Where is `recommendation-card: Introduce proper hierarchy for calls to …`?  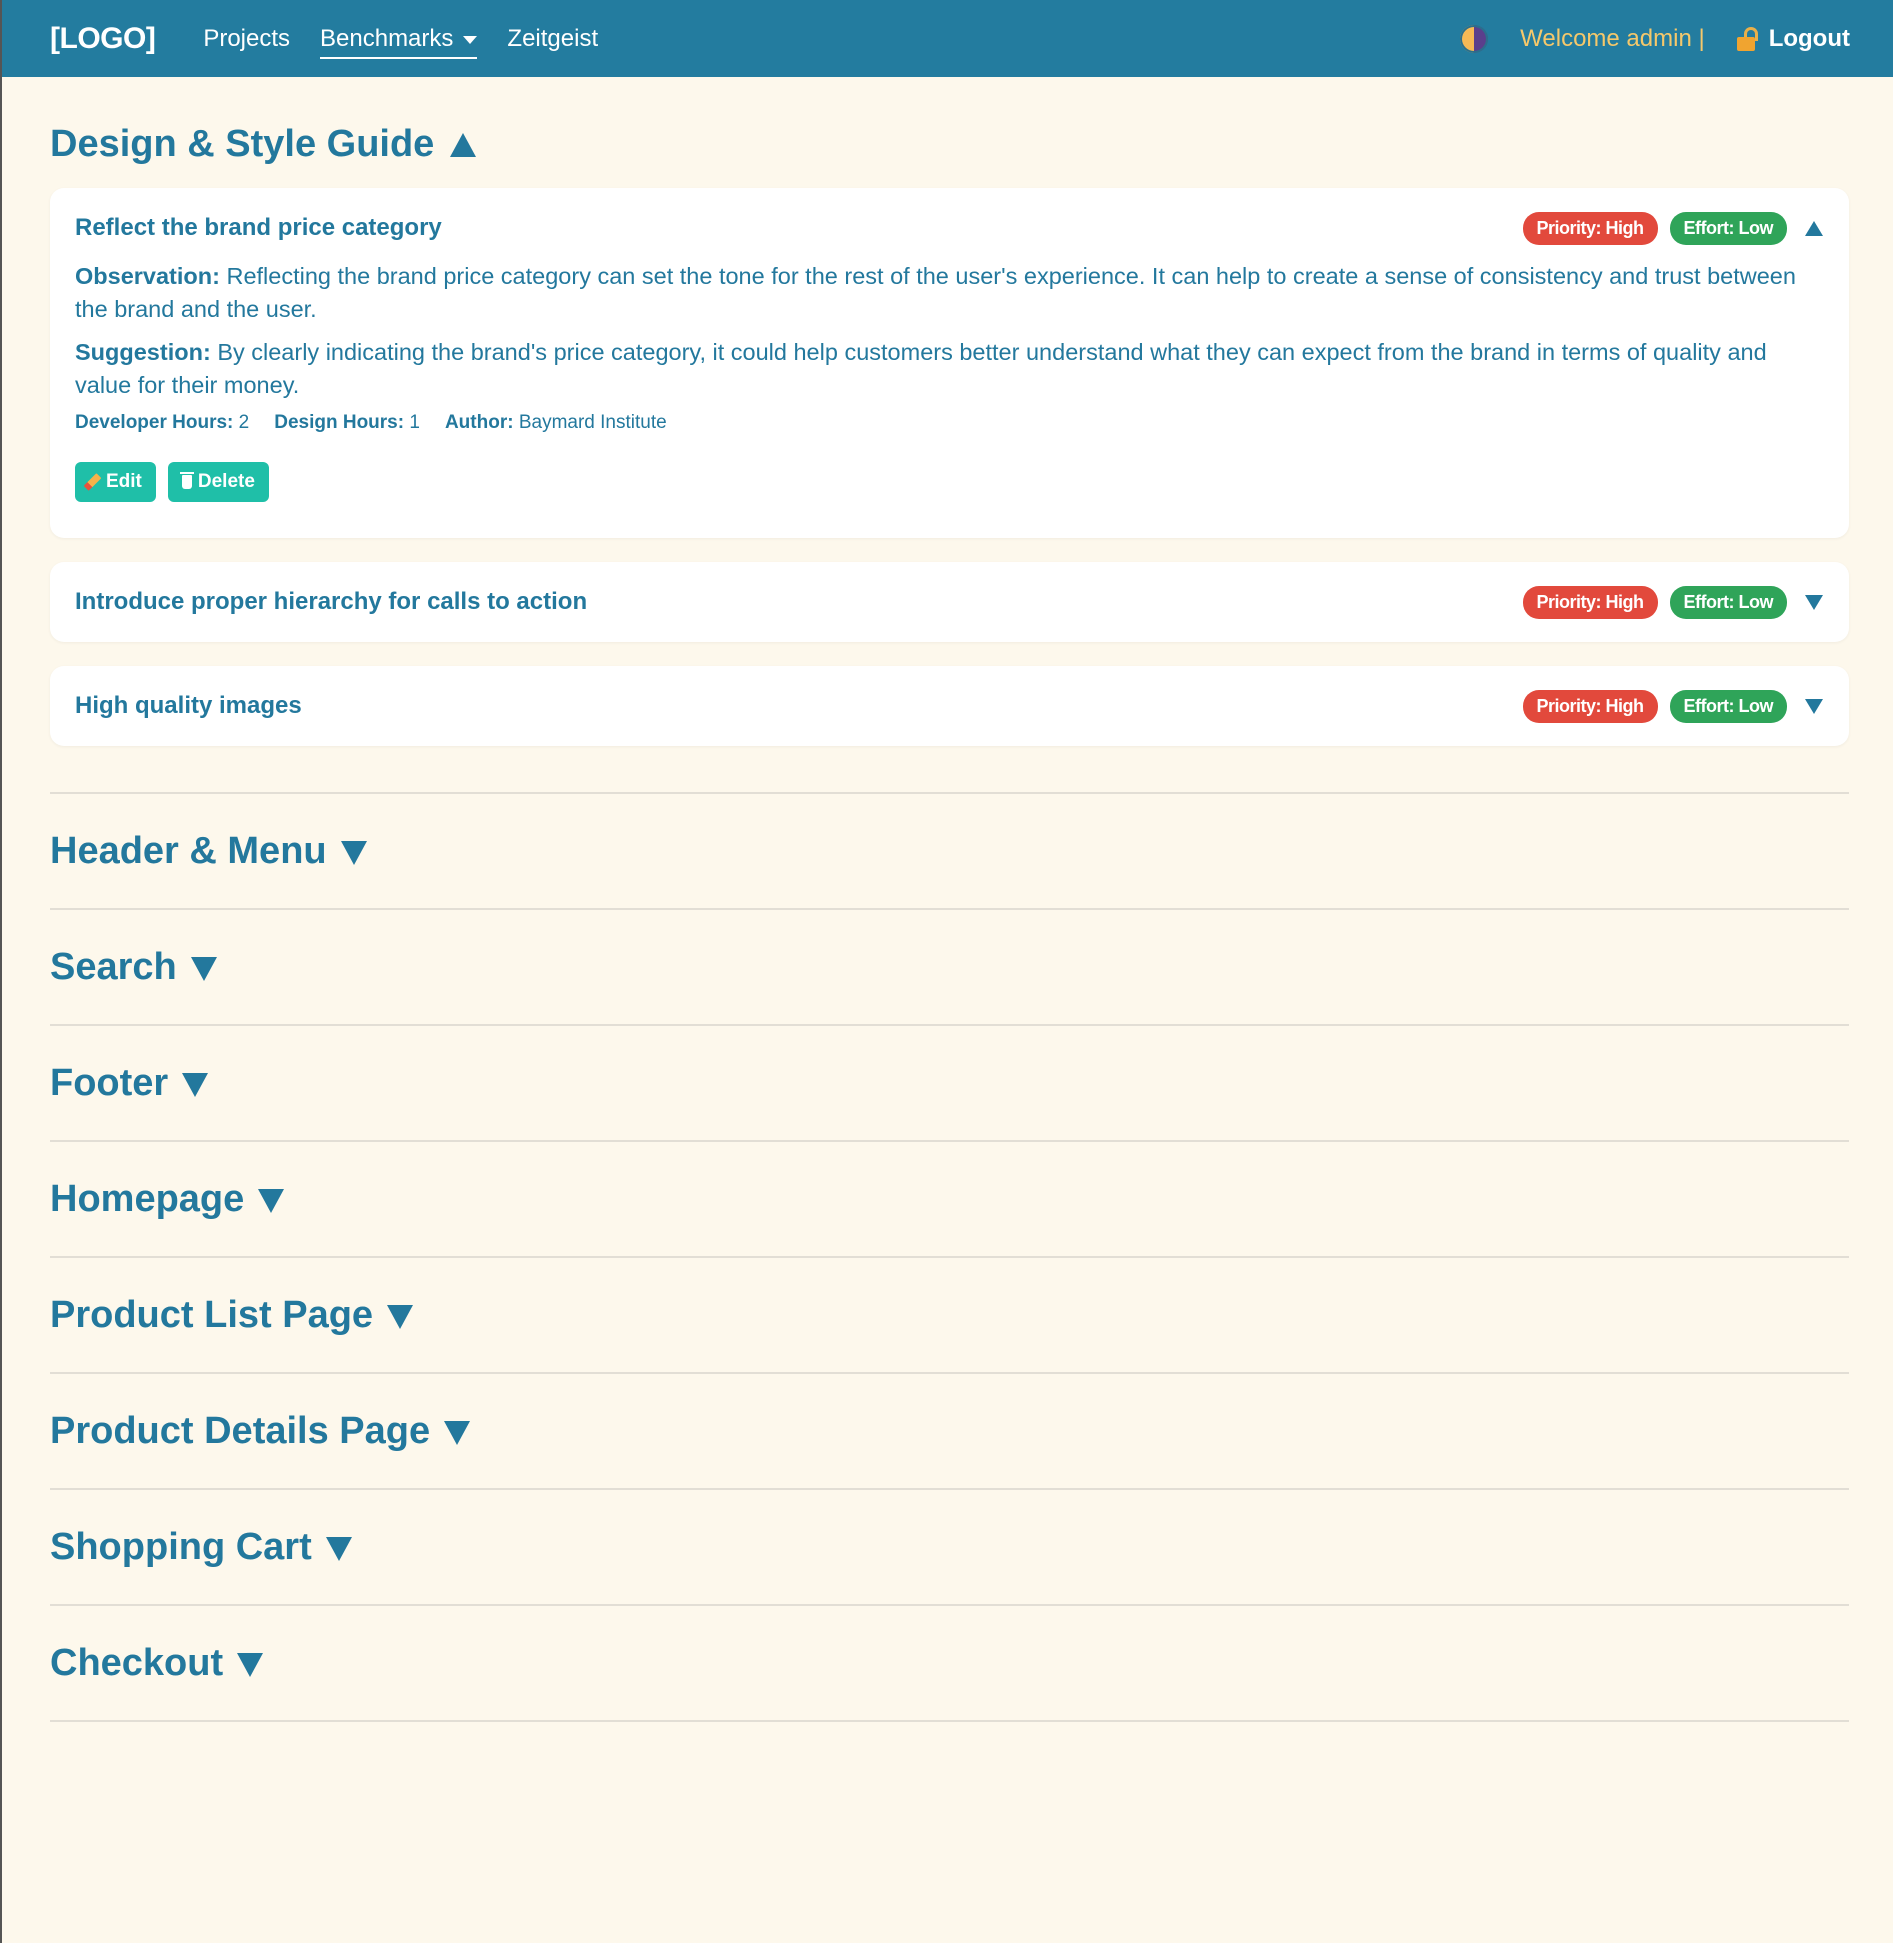
recommendation-card: Introduce proper hierarchy for calls to … is located at coordinates (949, 602).